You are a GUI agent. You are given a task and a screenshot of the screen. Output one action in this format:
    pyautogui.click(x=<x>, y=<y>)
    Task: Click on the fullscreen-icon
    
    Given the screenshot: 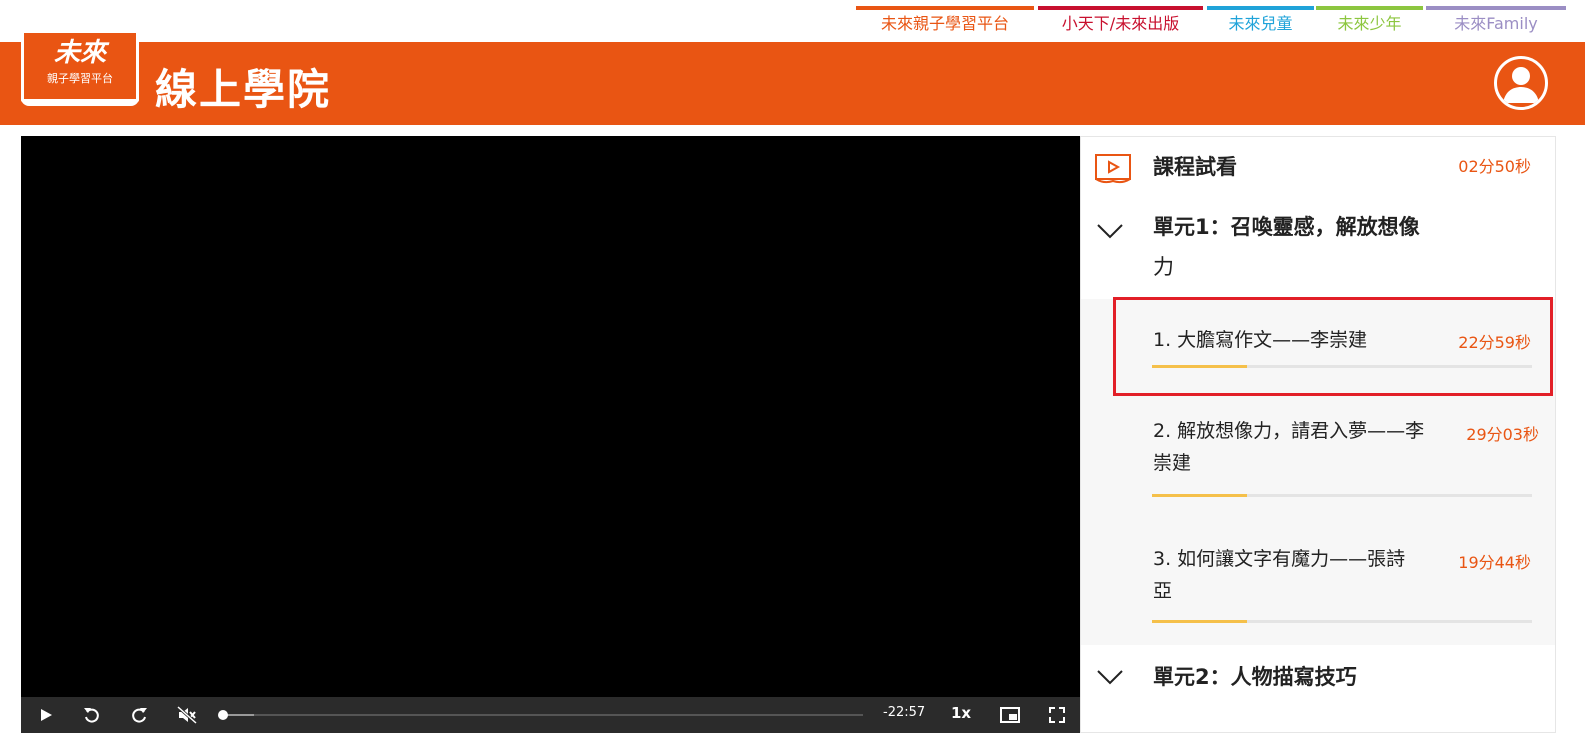 What is the action you would take?
    pyautogui.click(x=1057, y=715)
    